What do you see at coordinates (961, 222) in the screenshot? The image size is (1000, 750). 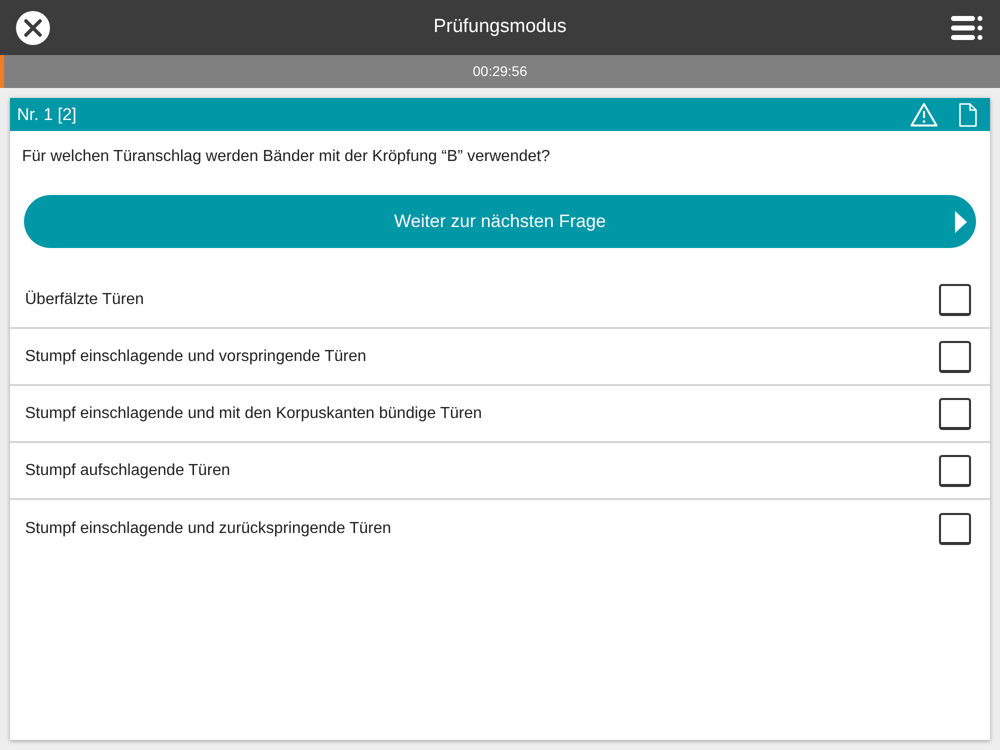 I see `play-icon` at bounding box center [961, 222].